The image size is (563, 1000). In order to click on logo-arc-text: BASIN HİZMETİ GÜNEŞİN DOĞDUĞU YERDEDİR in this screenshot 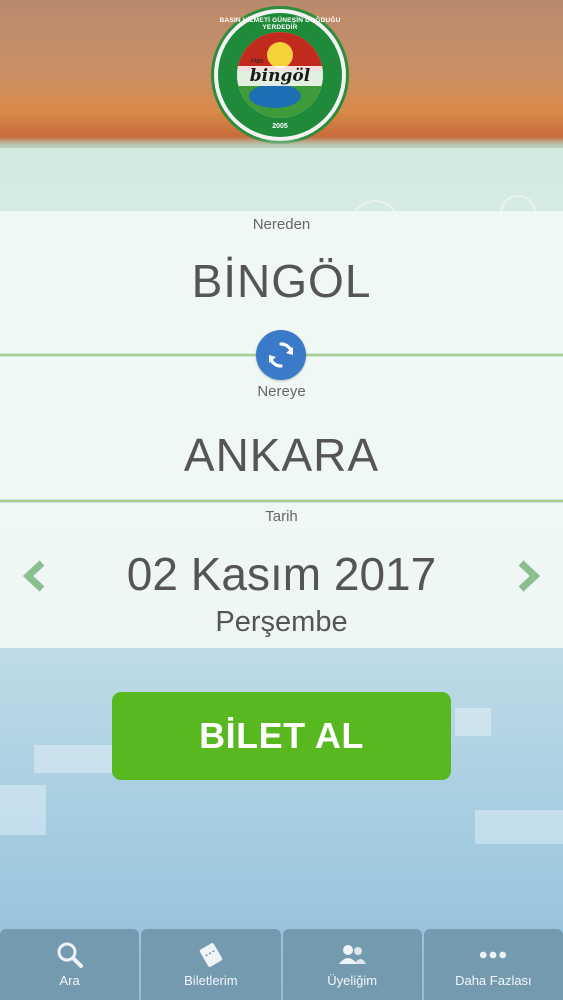, I will do `click(280, 24)`.